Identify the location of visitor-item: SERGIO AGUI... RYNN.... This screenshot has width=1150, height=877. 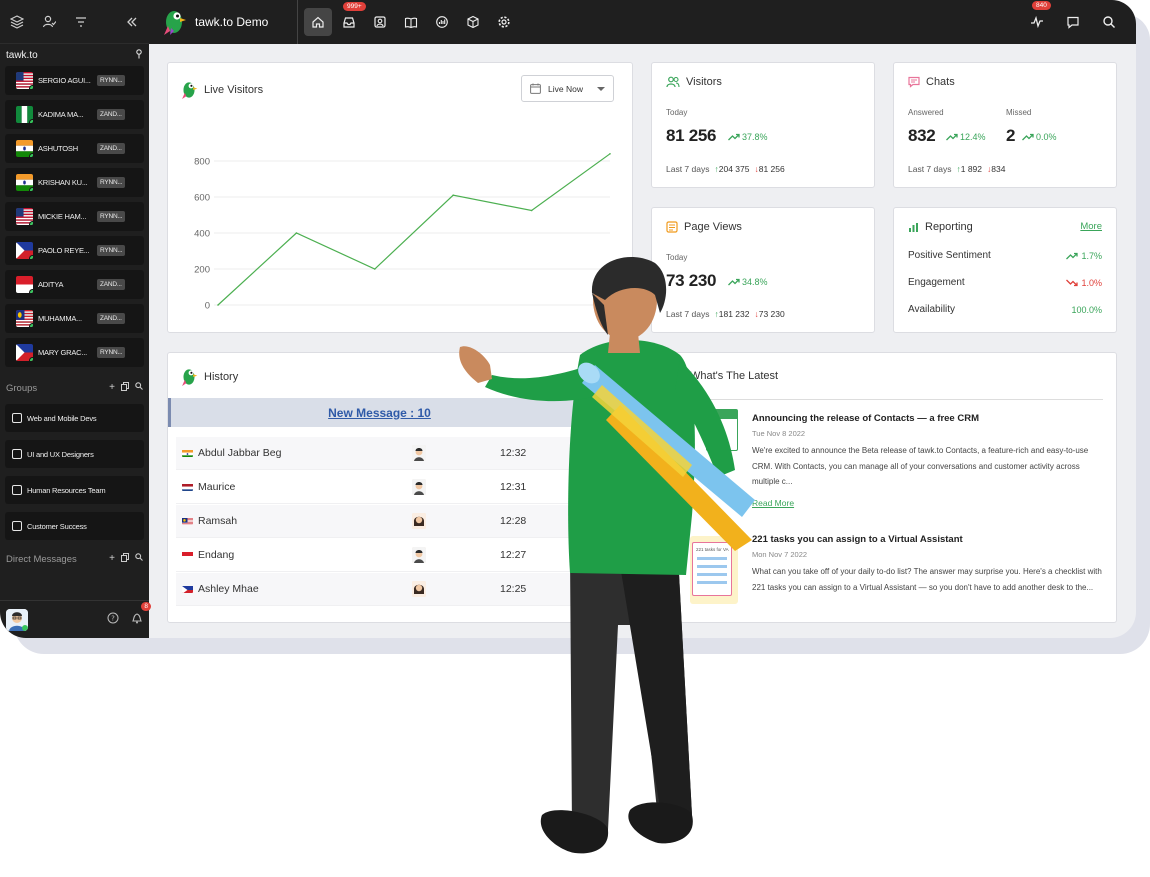
(74, 80).